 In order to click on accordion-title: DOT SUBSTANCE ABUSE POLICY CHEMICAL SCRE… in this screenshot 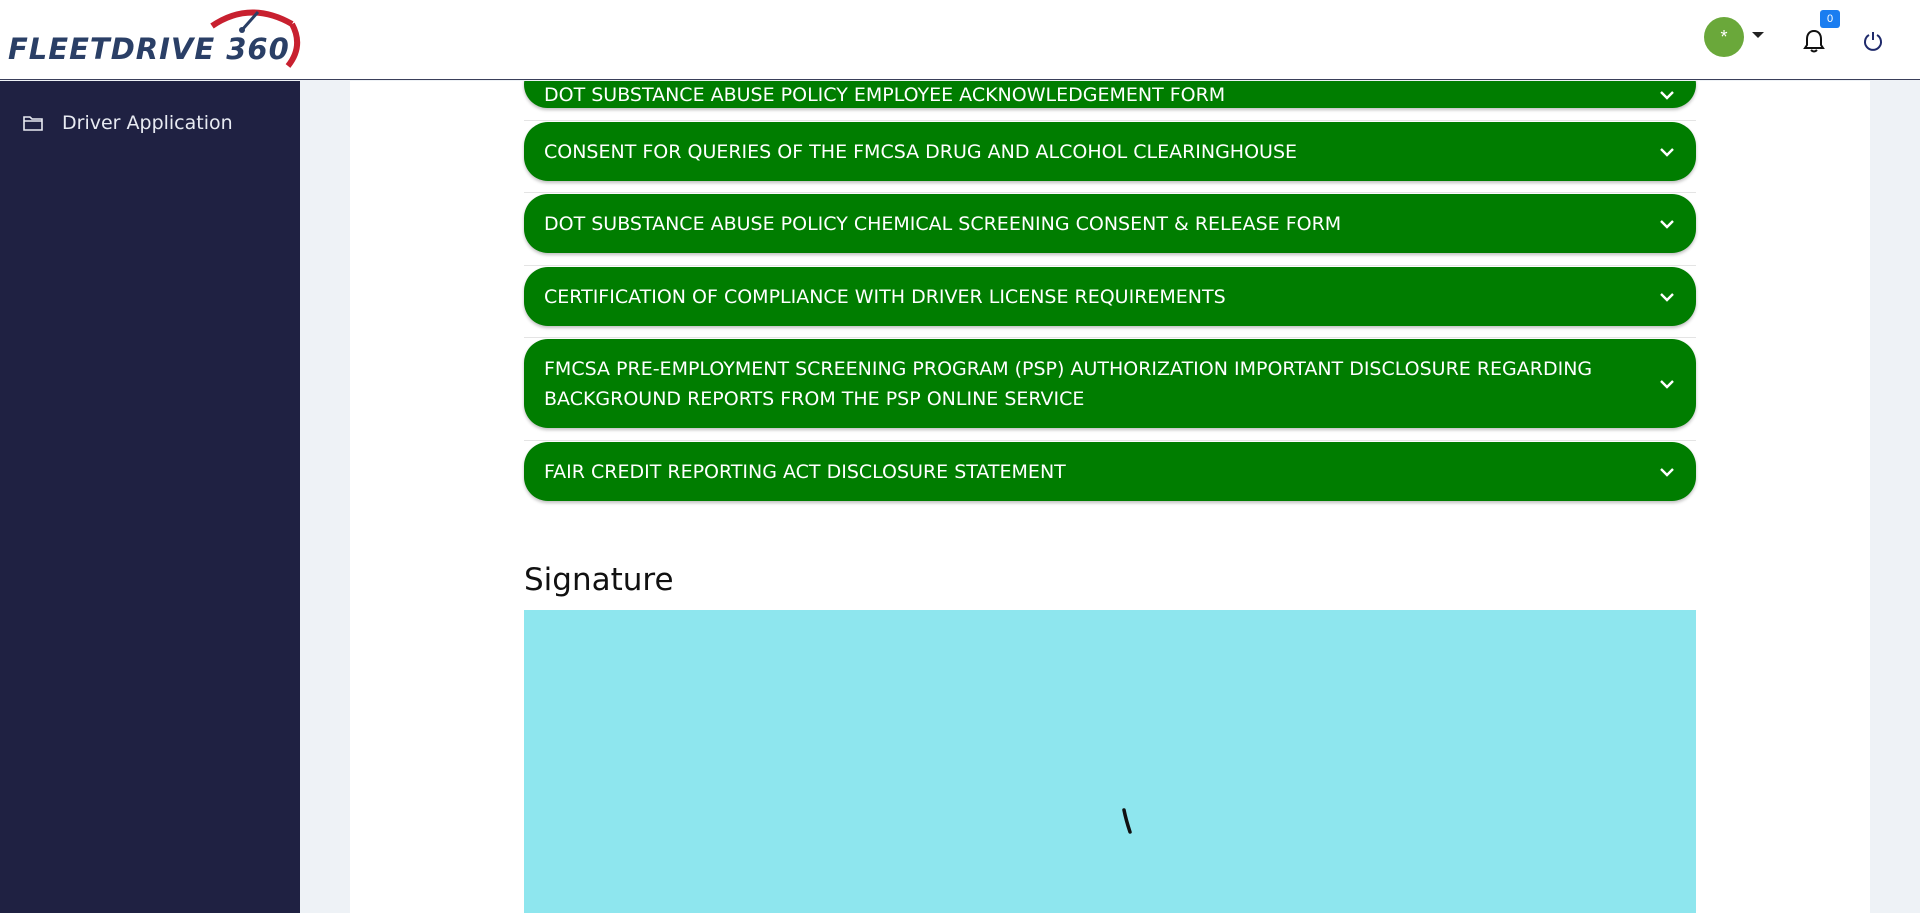, I will do `click(943, 223)`.